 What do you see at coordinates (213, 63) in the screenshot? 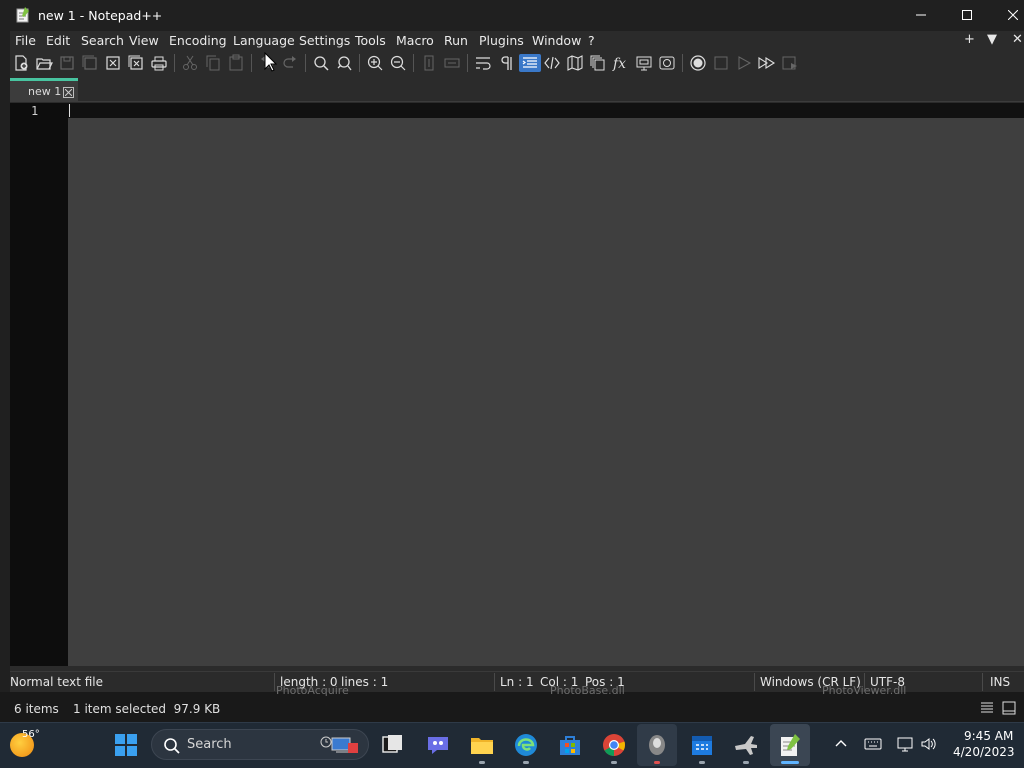
I see `copy-icon` at bounding box center [213, 63].